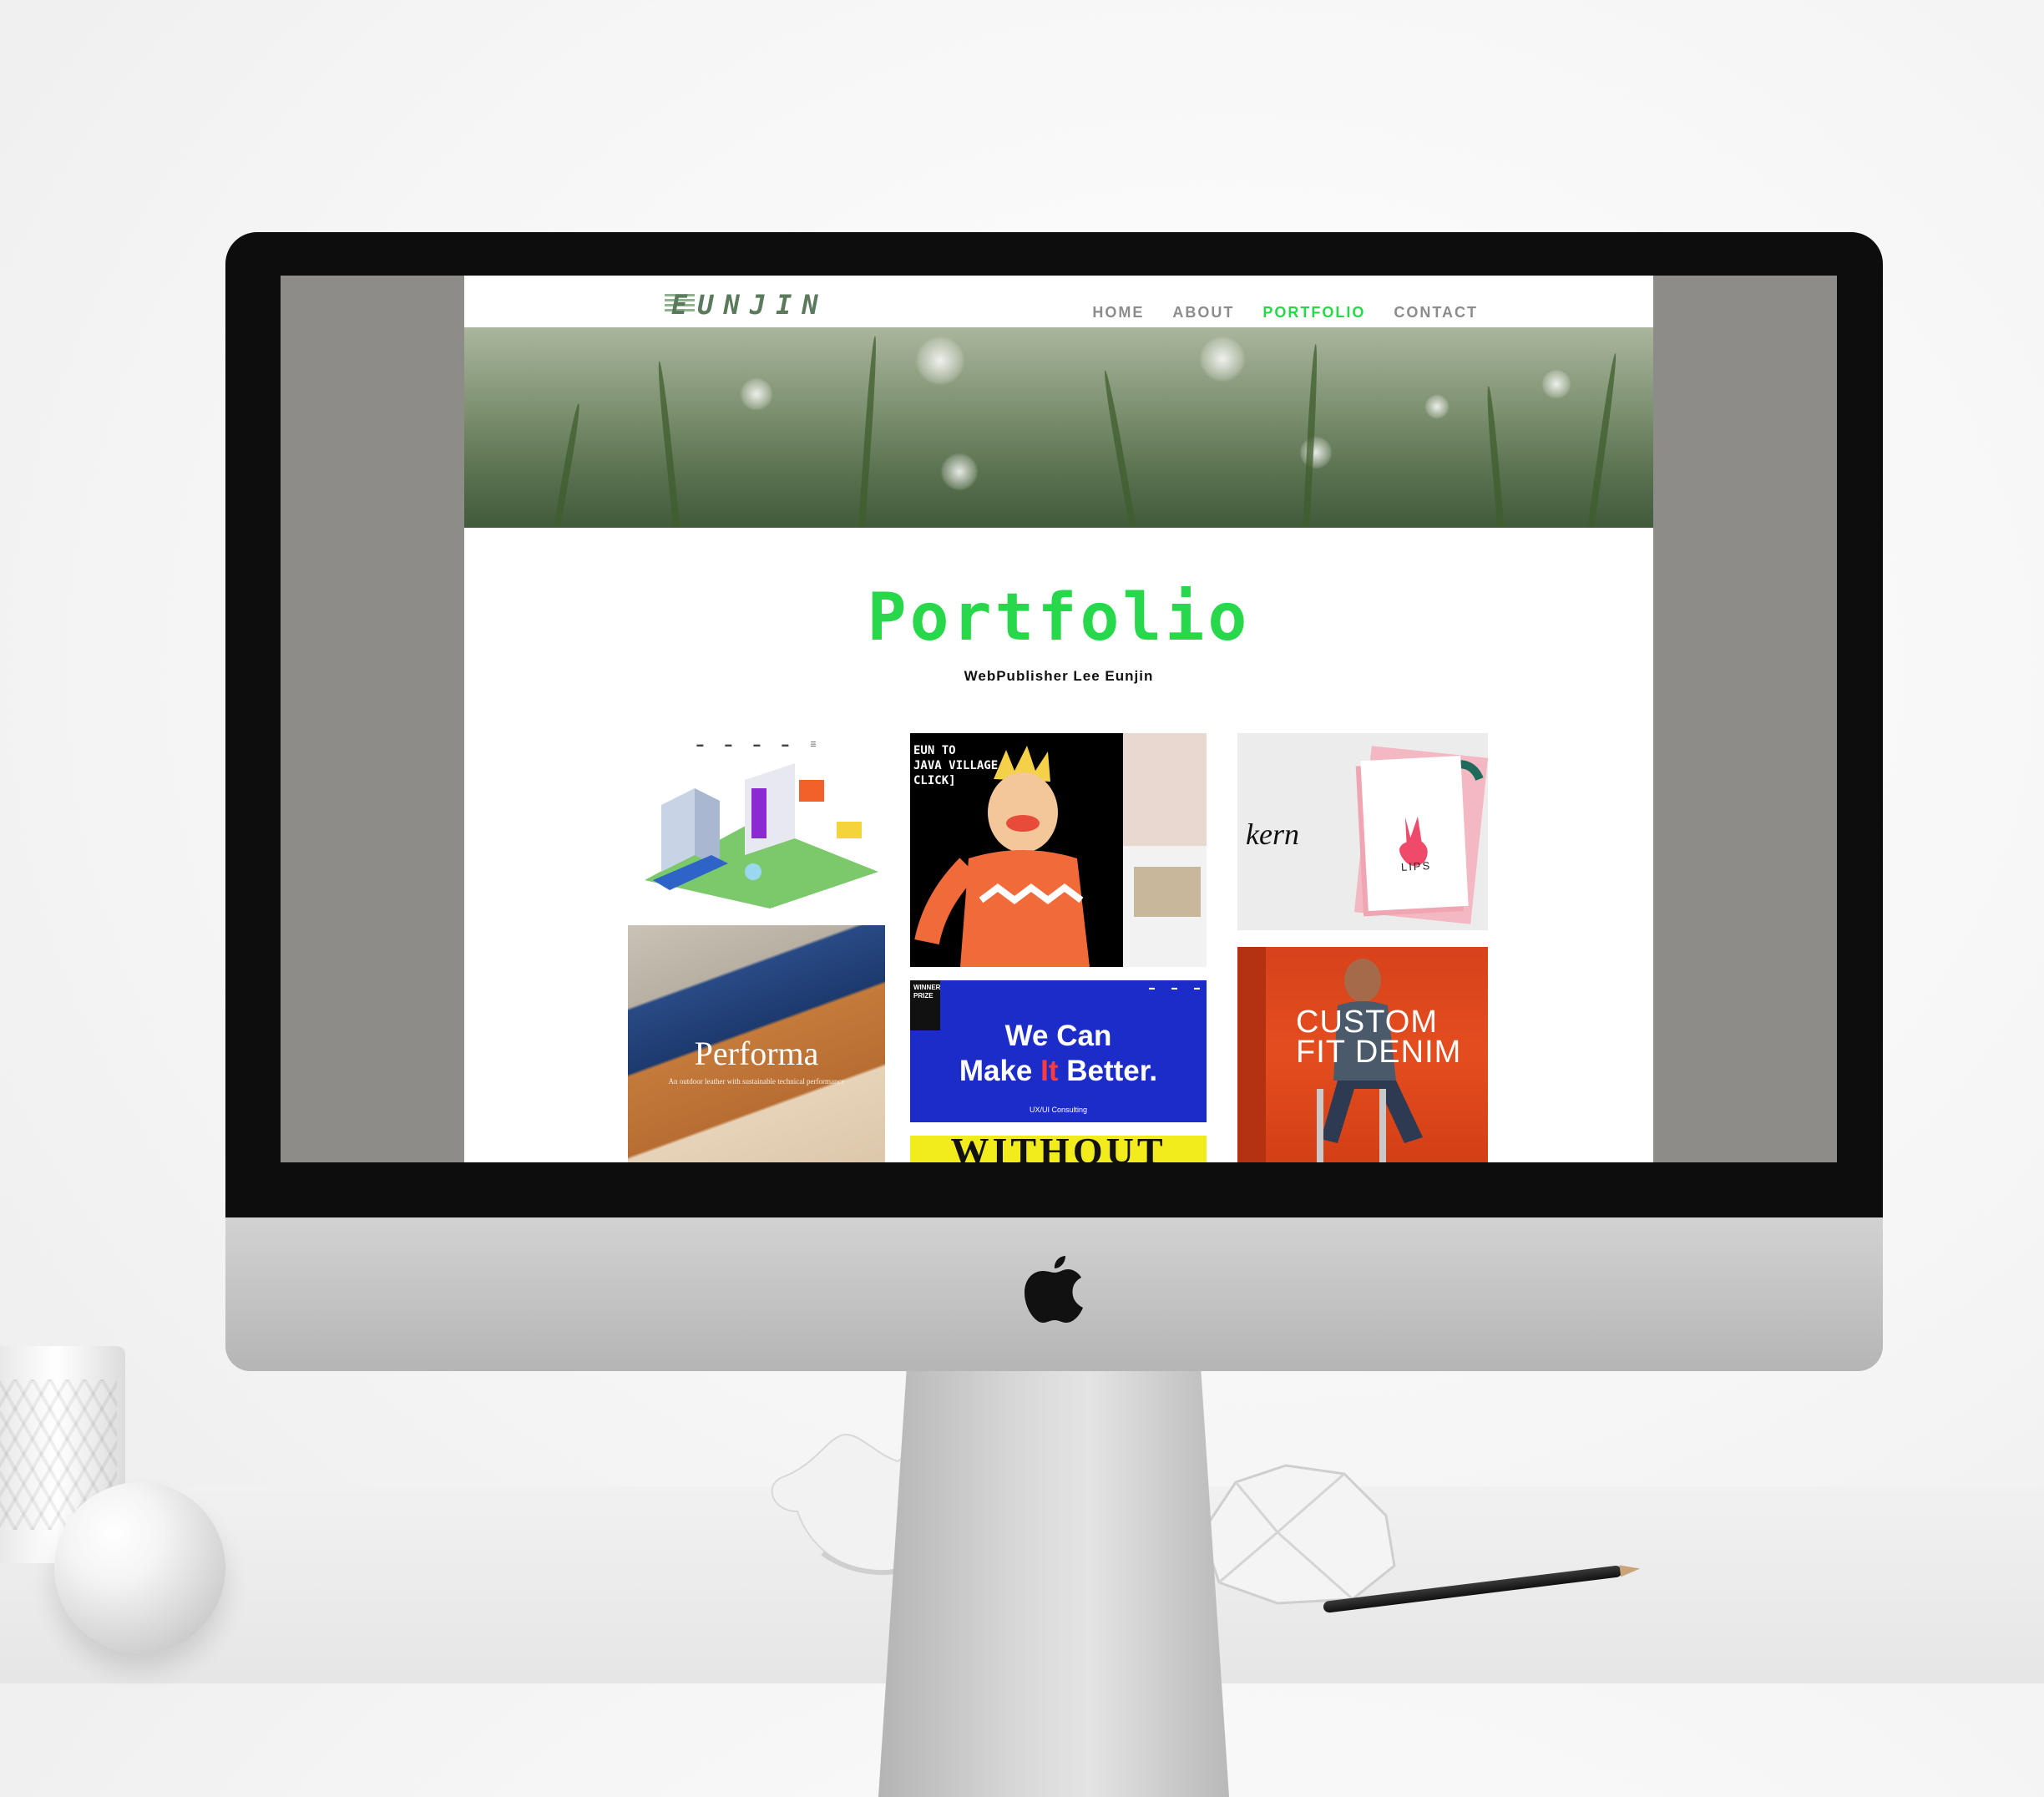 The image size is (2044, 1797). I want to click on wecan-headline: We Can Make It Better., so click(1058, 1053).